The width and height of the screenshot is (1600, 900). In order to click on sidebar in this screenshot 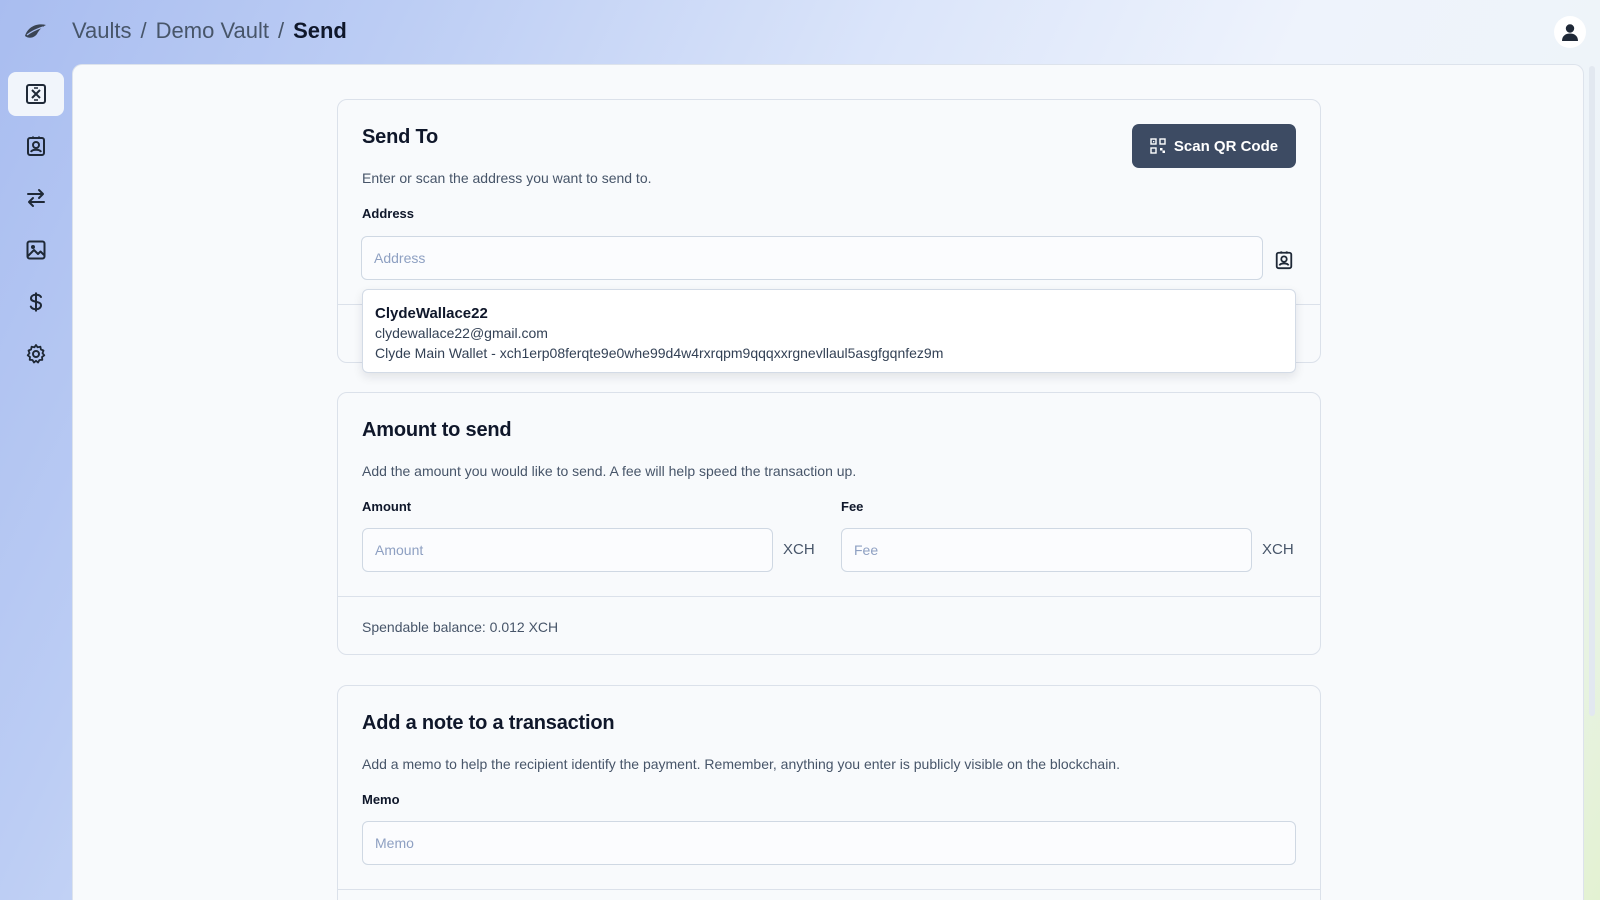, I will do `click(36, 228)`.